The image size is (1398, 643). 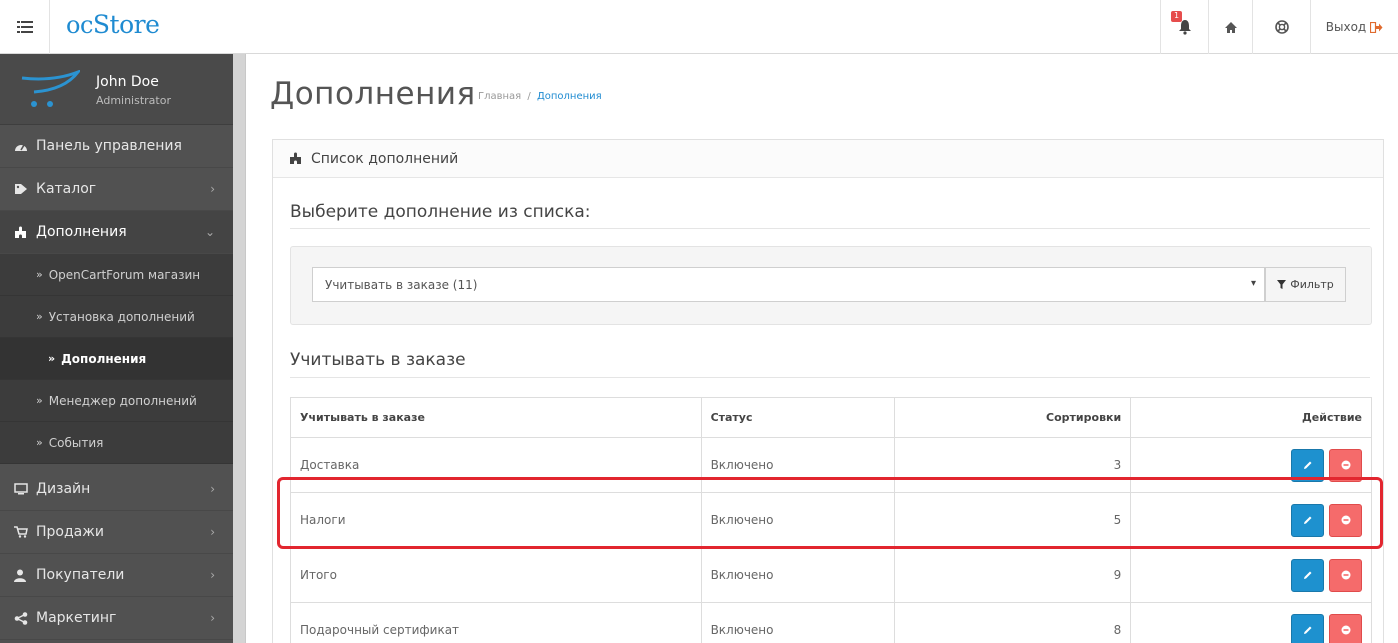 I want to click on filter-label: Фильтр, so click(x=1312, y=284).